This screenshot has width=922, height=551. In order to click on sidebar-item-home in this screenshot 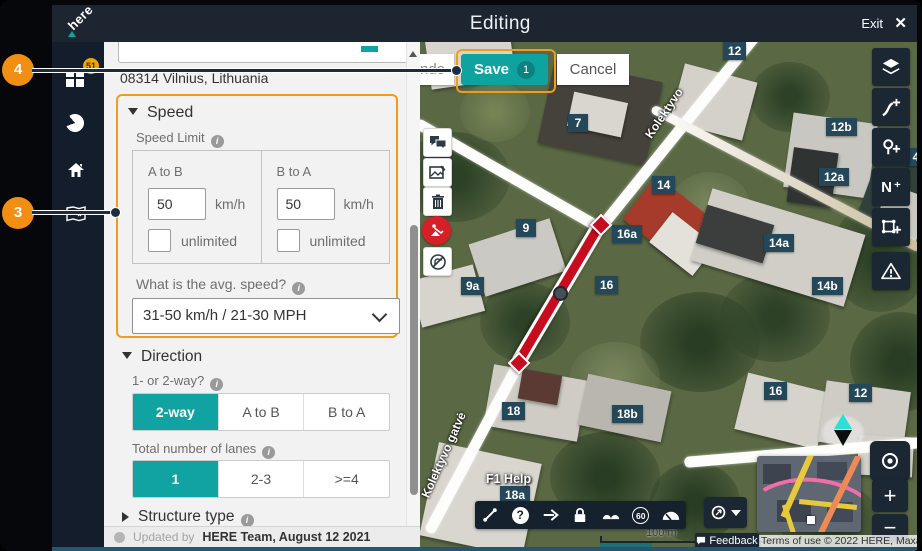, I will do `click(78, 173)`.